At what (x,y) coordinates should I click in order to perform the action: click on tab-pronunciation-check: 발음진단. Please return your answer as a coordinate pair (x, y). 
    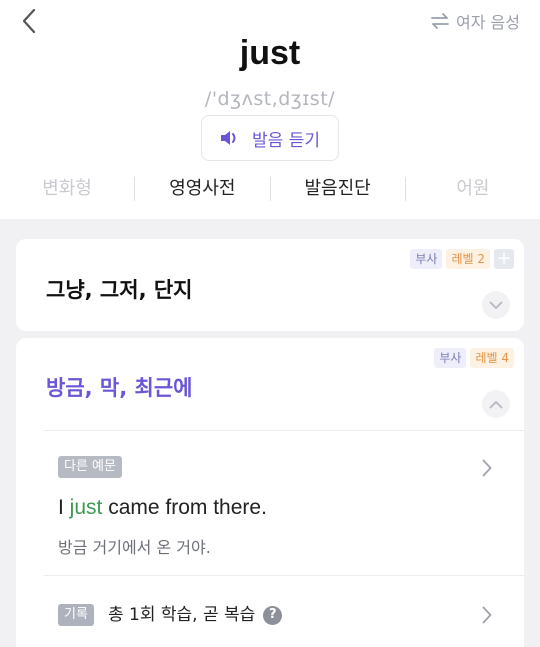
    Looking at the image, I should click on (338, 189).